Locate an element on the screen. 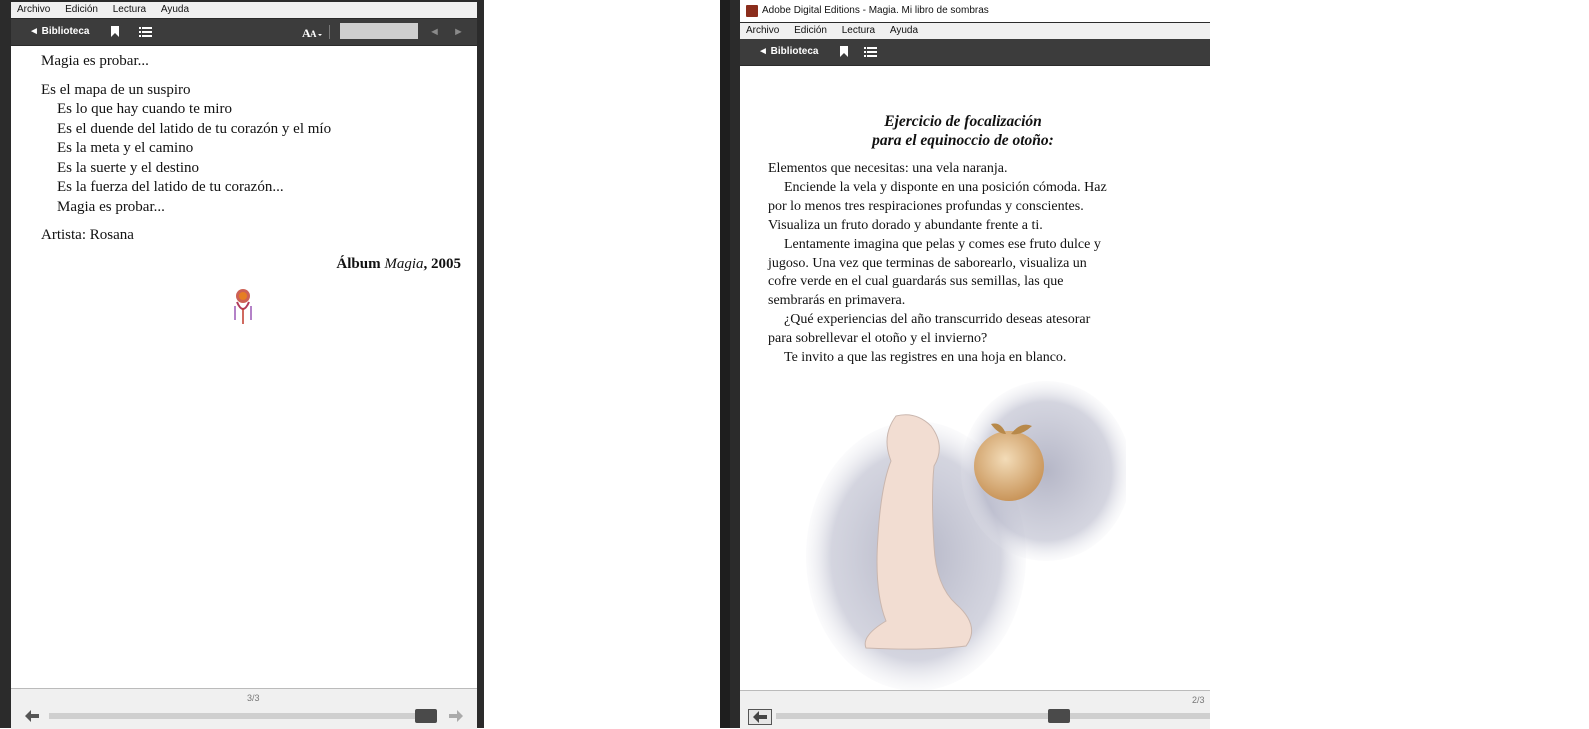 Image resolution: width=1589 pixels, height=729 pixels. app-icon is located at coordinates (752, 11).